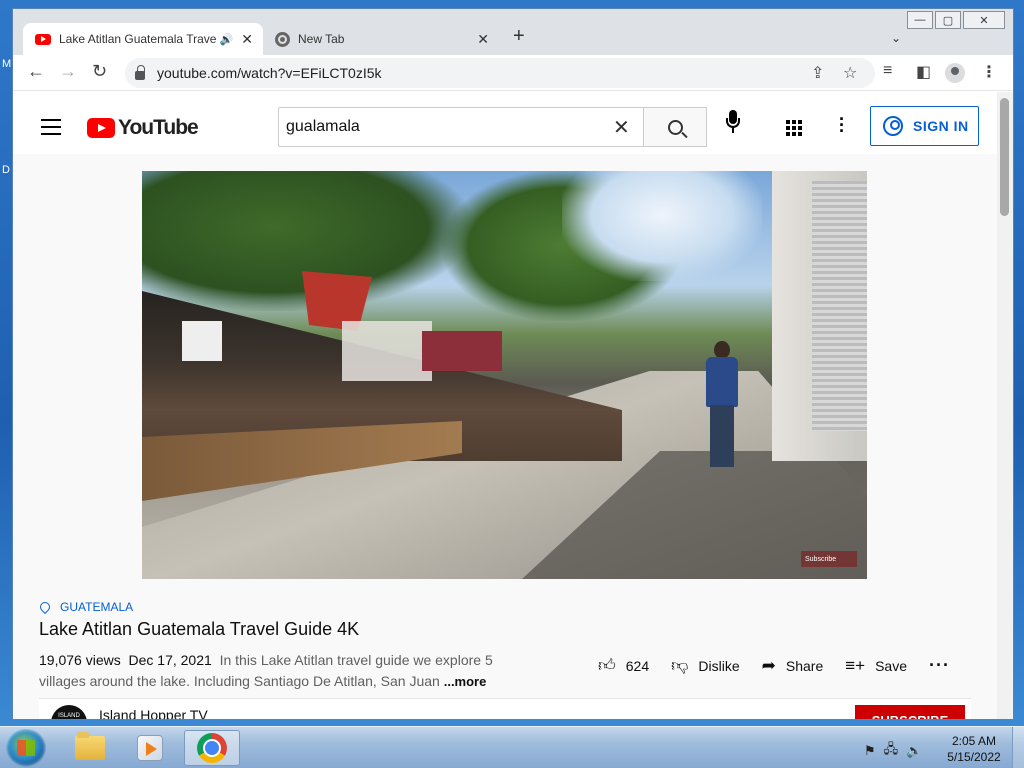 The width and height of the screenshot is (1024, 768). Describe the element at coordinates (519, 36) in the screenshot. I see `new-tab-button: +` at that location.